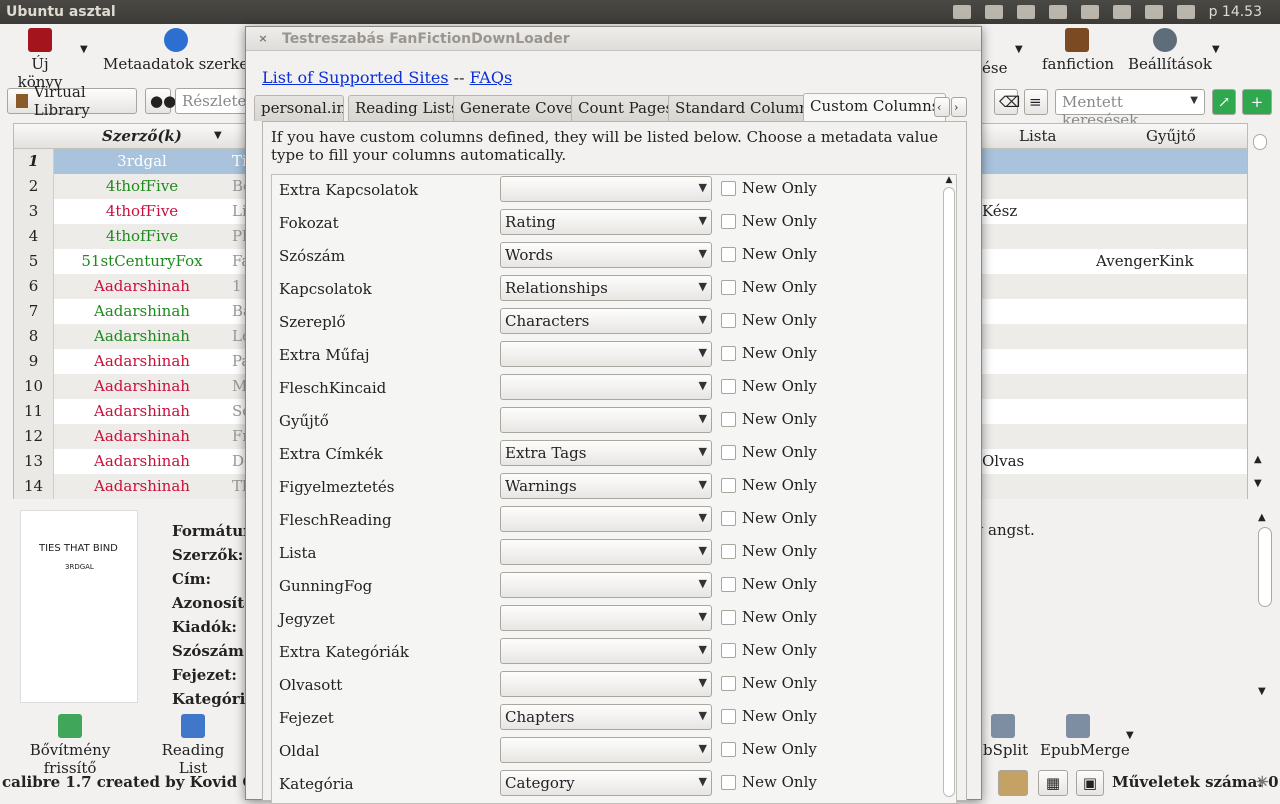 Image resolution: width=1280 pixels, height=804 pixels. Describe the element at coordinates (142, 261) in the screenshot. I see `author-cell: 51stCenturyFox` at that location.